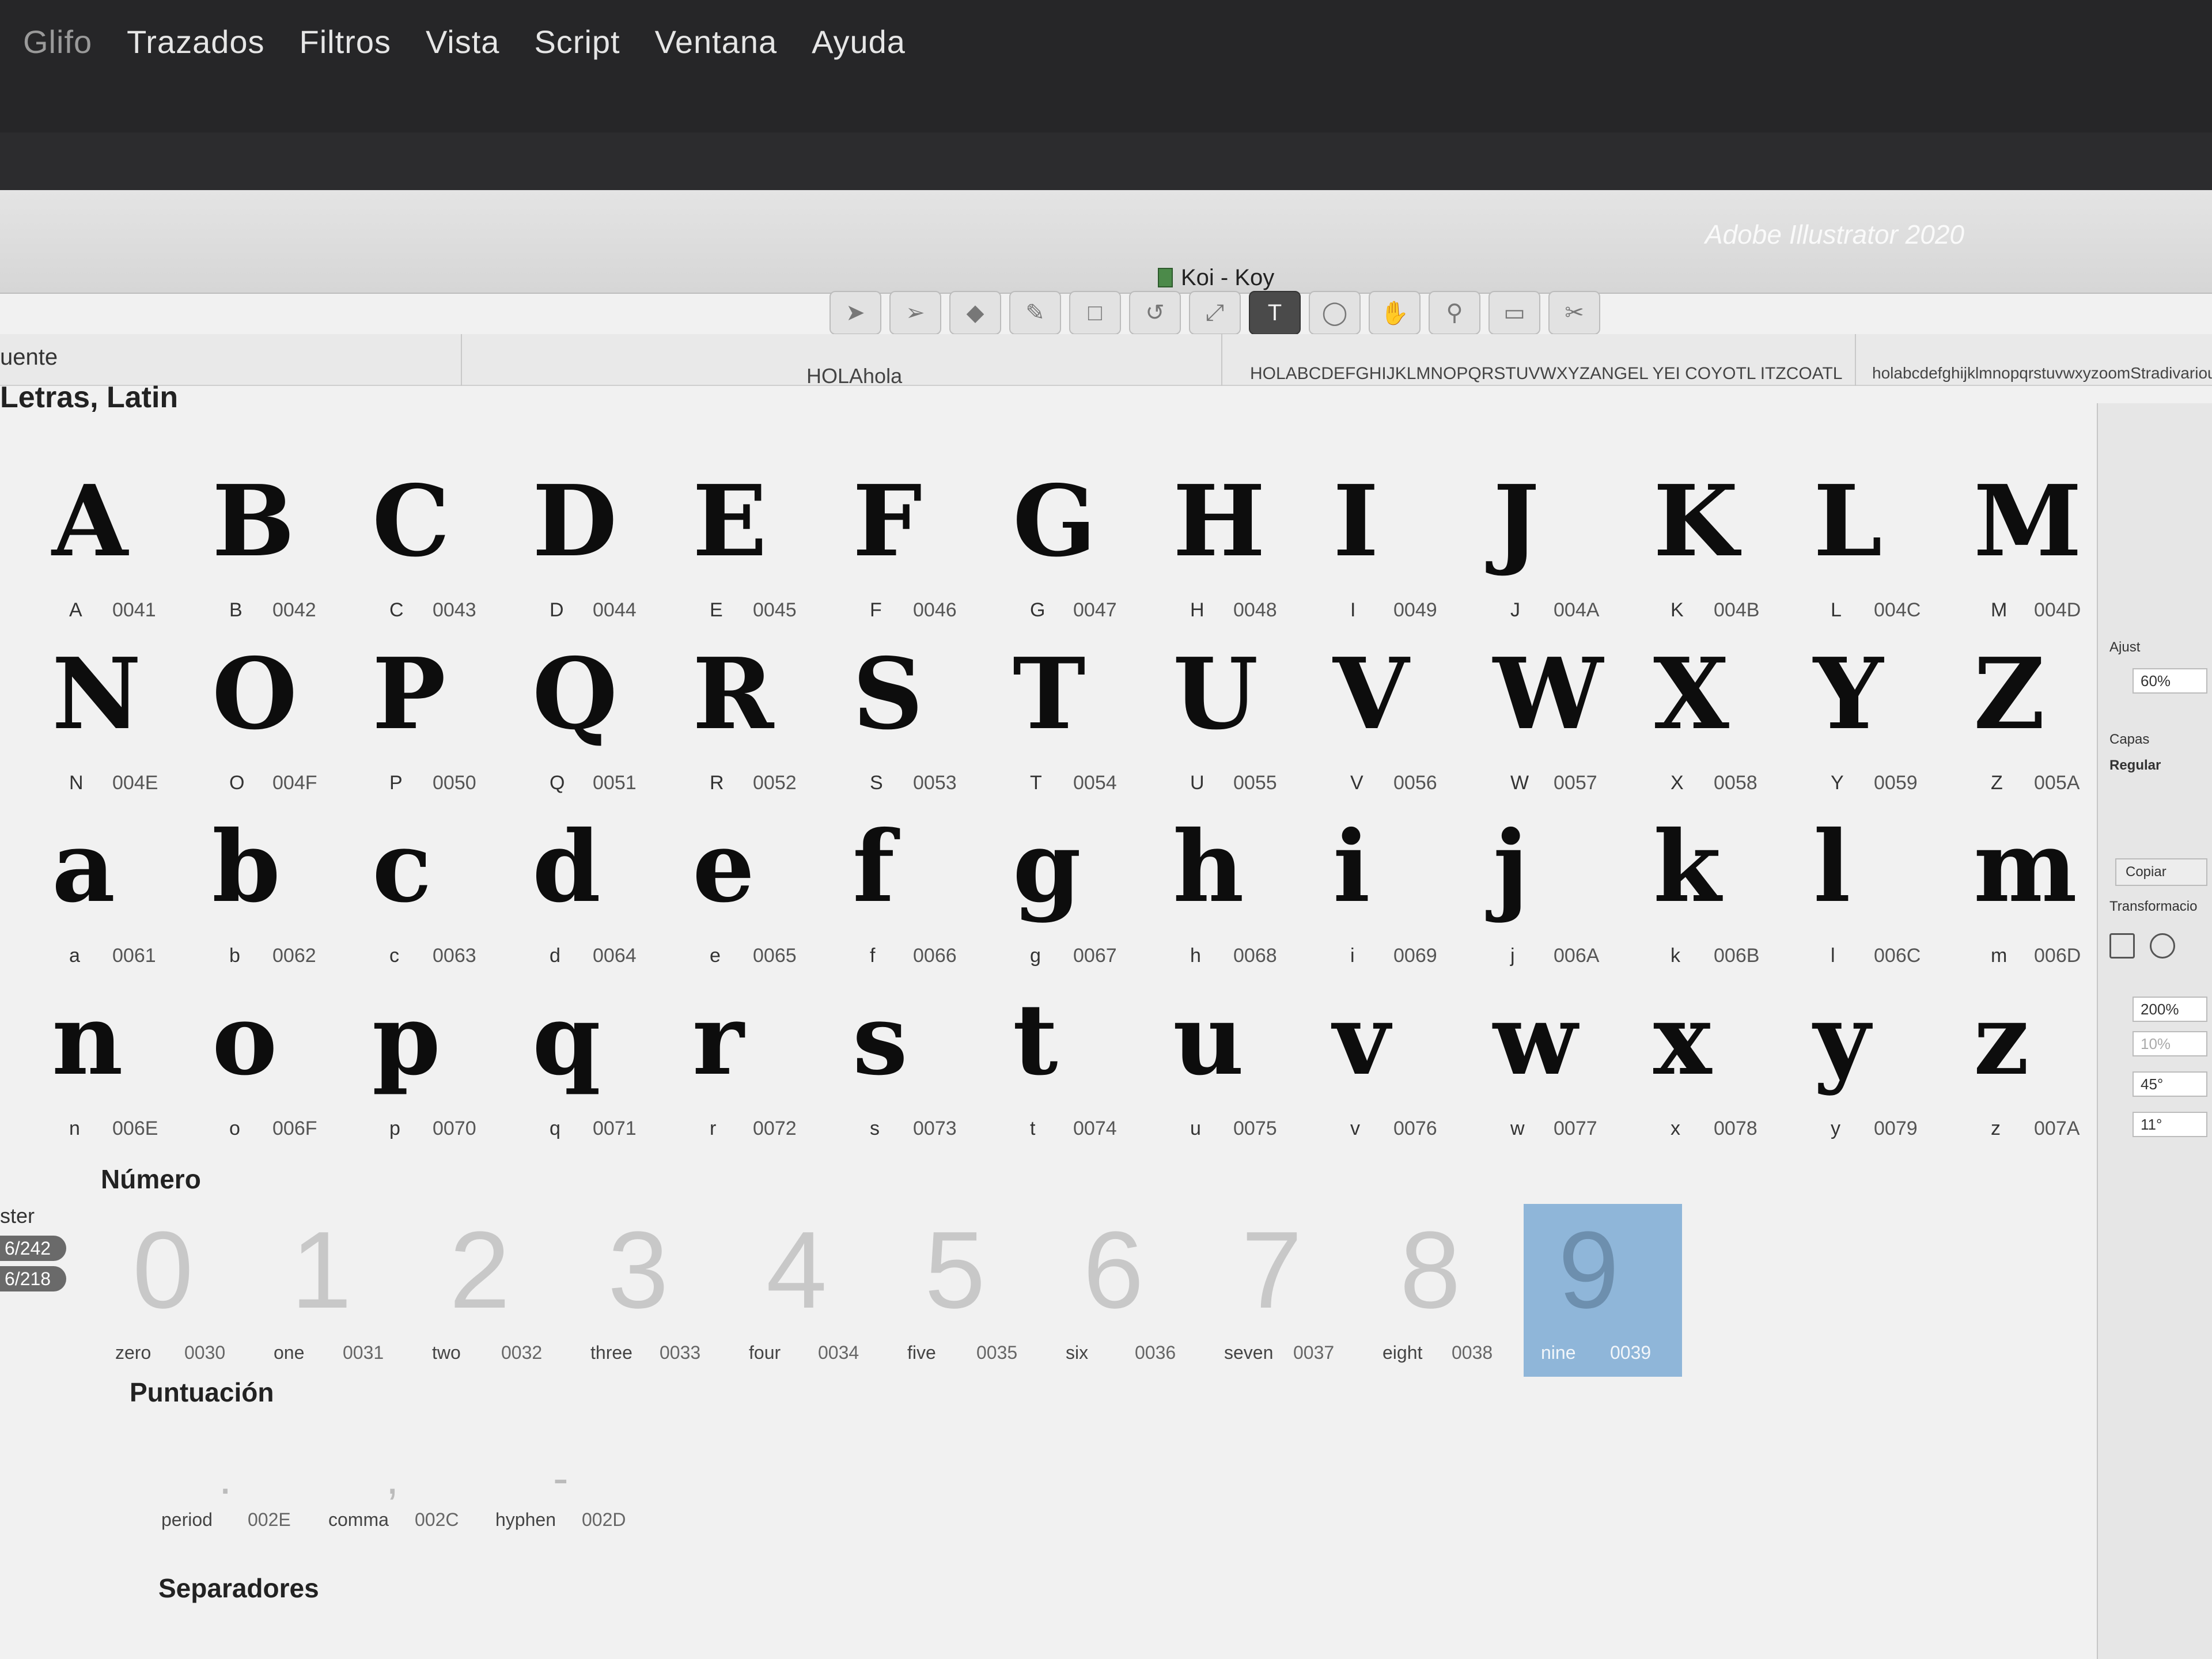  What do you see at coordinates (854, 376) in the screenshot?
I see `sample-text-1: HOLAhola` at bounding box center [854, 376].